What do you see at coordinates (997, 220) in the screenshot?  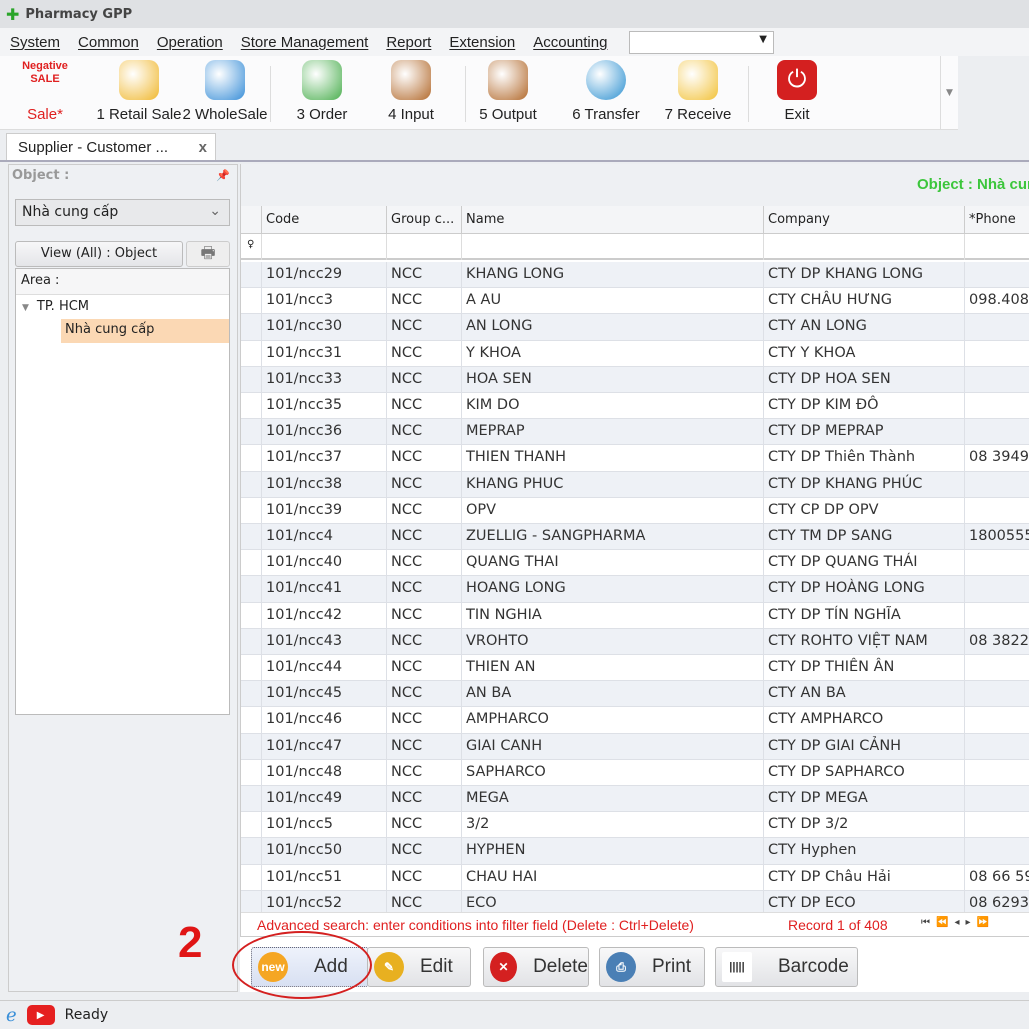 I see `column-header-4: *Phone` at bounding box center [997, 220].